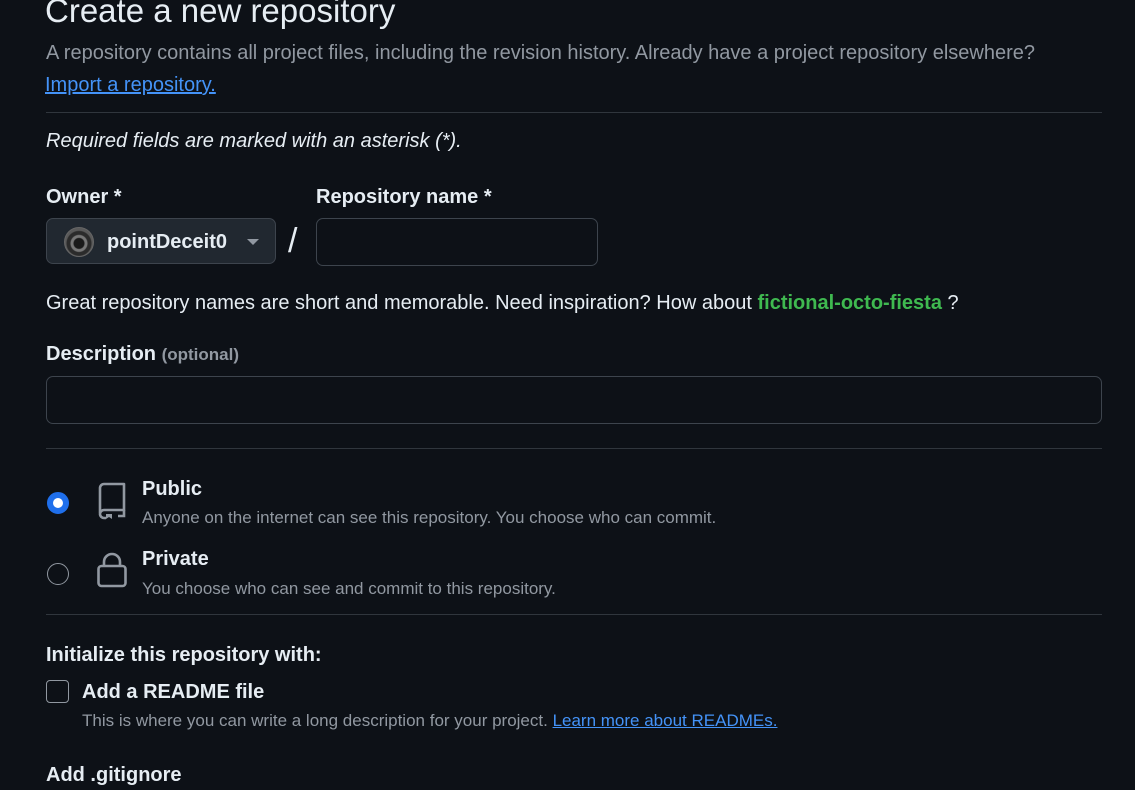 The height and width of the screenshot is (790, 1135). I want to click on description-input, so click(574, 400).